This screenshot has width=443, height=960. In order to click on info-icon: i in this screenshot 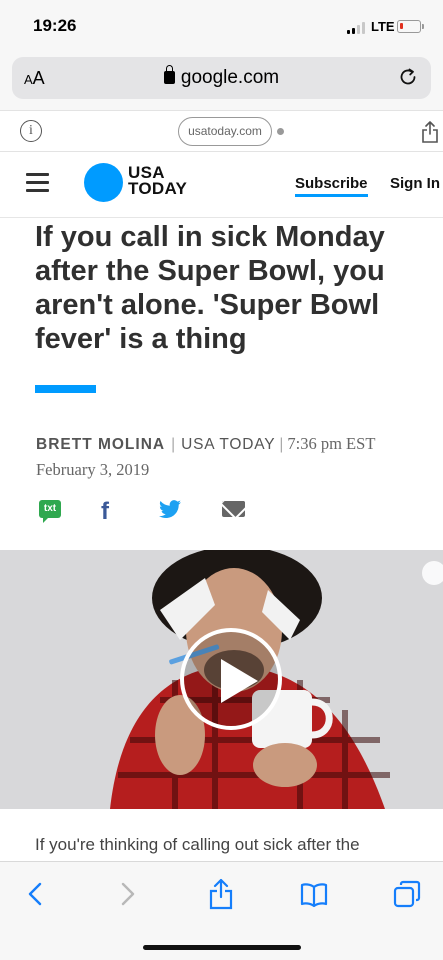, I will do `click(31, 131)`.